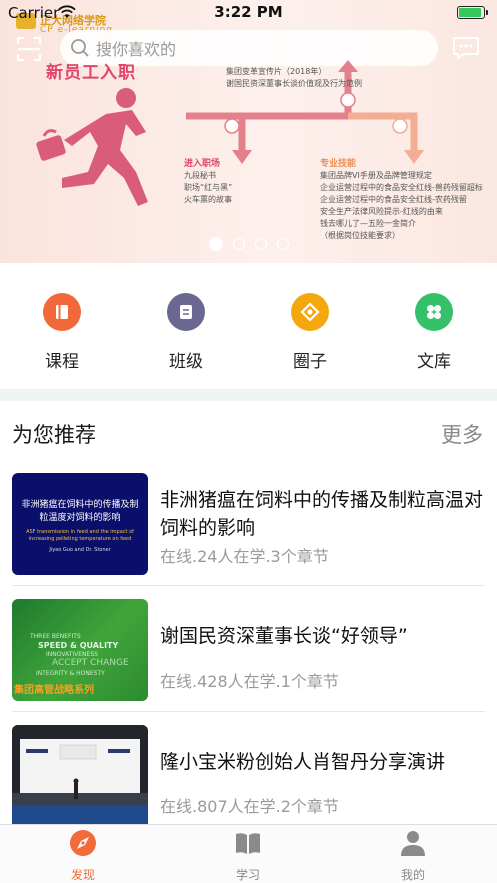 The image size is (497, 883). What do you see at coordinates (62, 332) in the screenshot?
I see `nav-course: 课程` at bounding box center [62, 332].